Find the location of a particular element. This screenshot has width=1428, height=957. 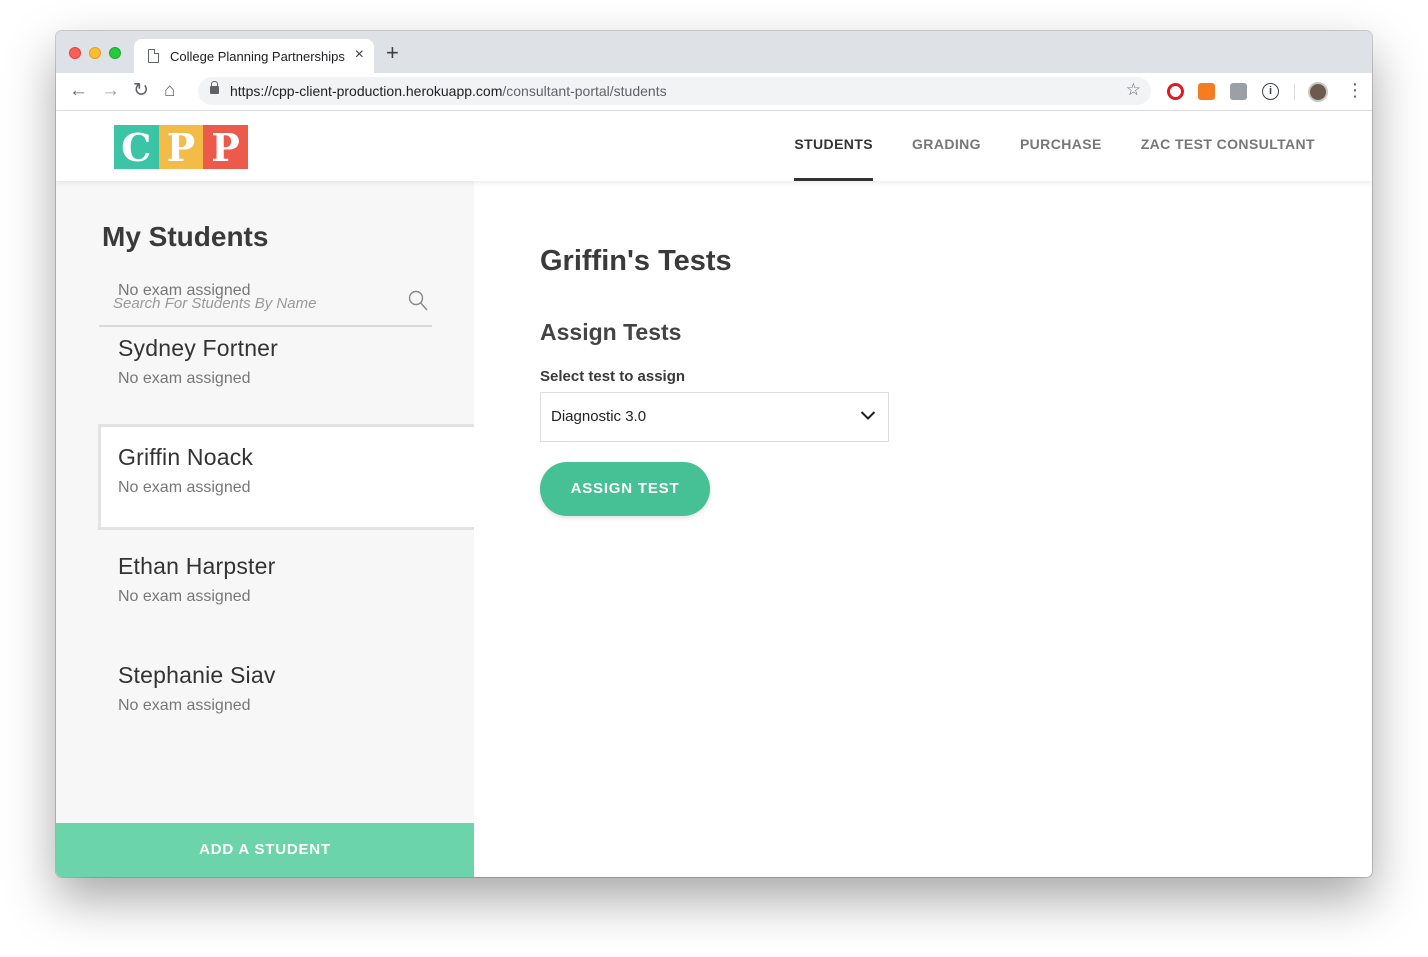

cpp-logo: C P P is located at coordinates (181, 147).